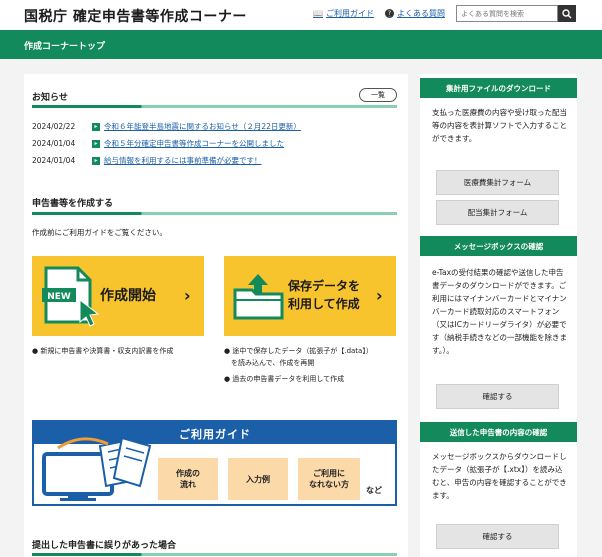 The height and width of the screenshot is (557, 602). I want to click on guide-link: 📖 ご利用ガイド, so click(343, 13).